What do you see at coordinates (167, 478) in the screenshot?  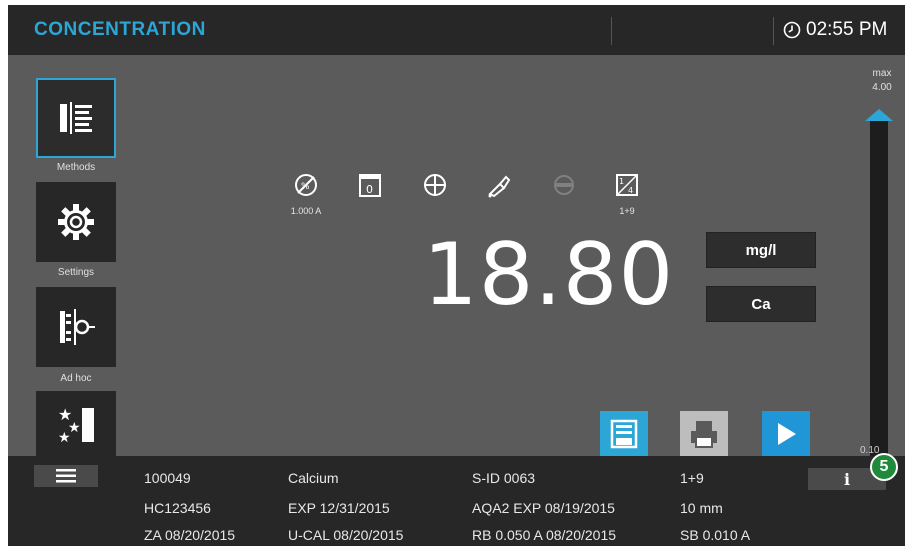 I see `method-number: 100049` at bounding box center [167, 478].